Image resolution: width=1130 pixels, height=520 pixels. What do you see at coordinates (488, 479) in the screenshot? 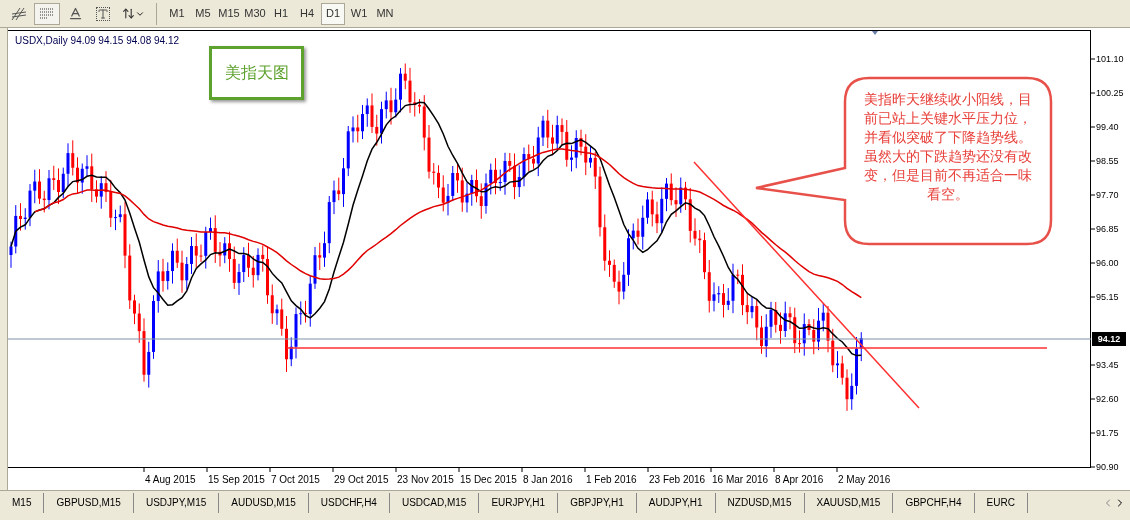
I see `date-tick-label: 15 Dec 2015` at bounding box center [488, 479].